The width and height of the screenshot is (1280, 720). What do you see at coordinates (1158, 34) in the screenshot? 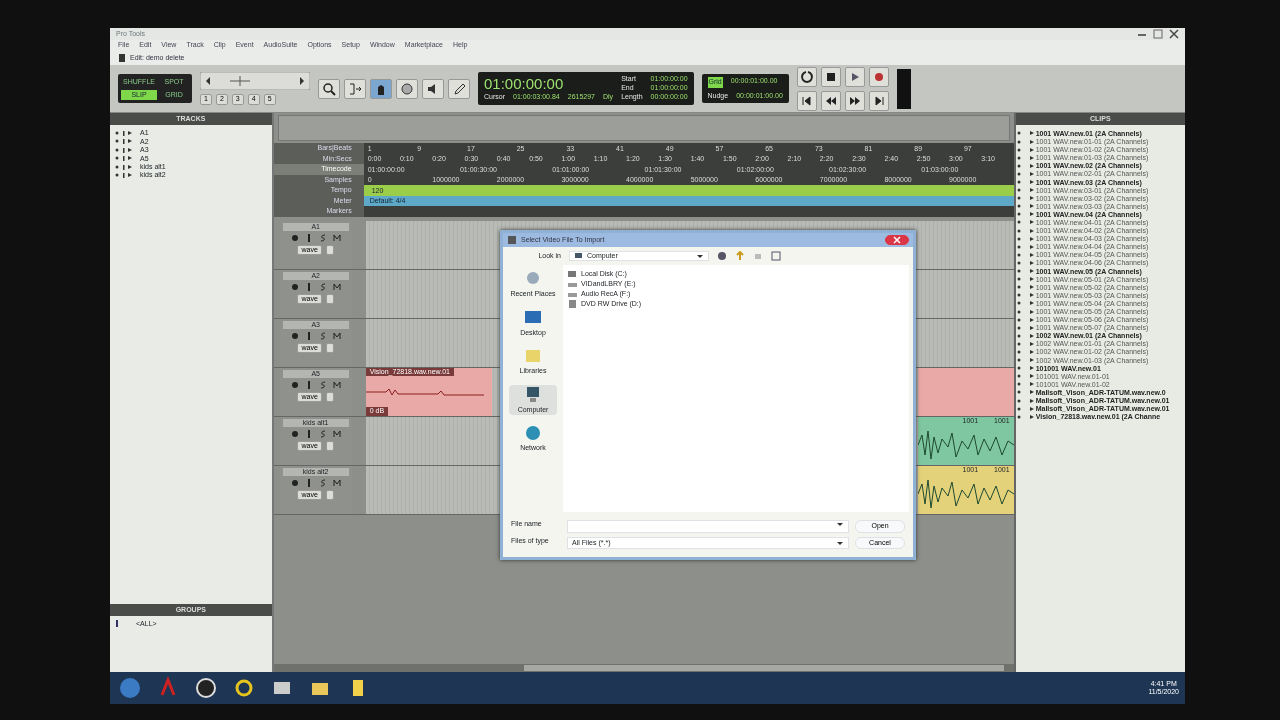
I see `maximize-icon` at bounding box center [1158, 34].